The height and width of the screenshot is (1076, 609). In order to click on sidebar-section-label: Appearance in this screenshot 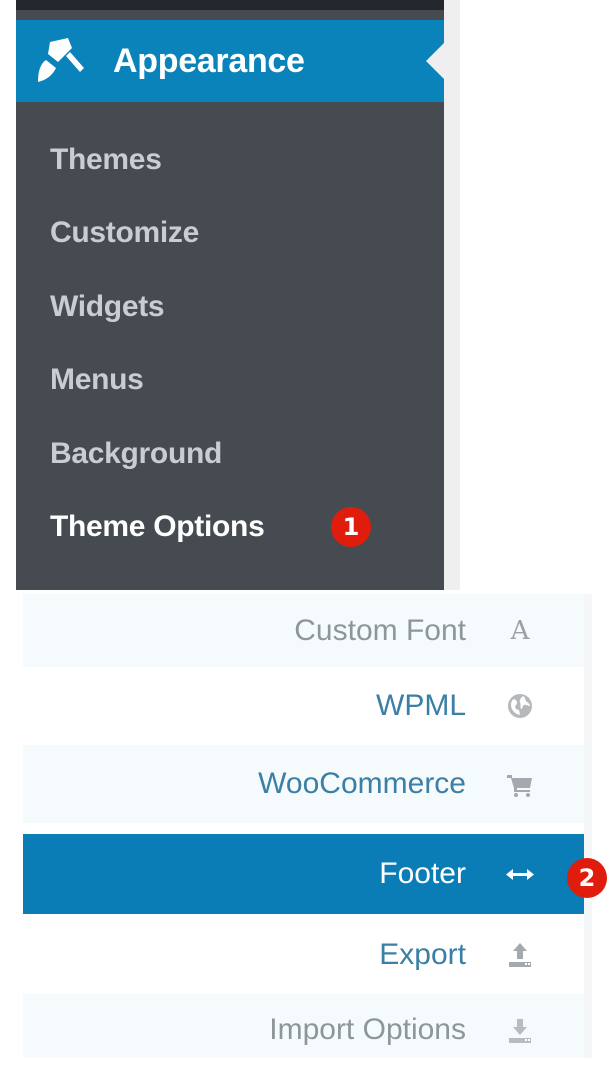, I will do `click(209, 61)`.